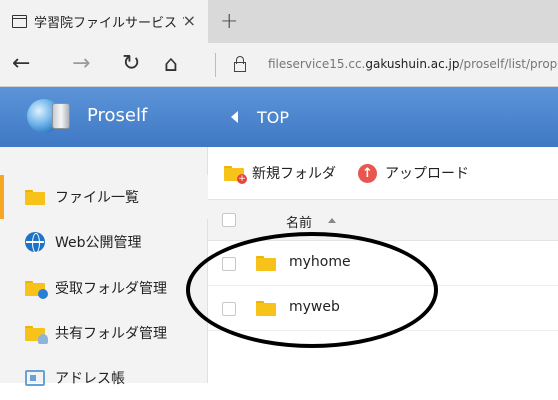  I want to click on sidebar-item-label: 受取フォルダ管理, so click(111, 289).